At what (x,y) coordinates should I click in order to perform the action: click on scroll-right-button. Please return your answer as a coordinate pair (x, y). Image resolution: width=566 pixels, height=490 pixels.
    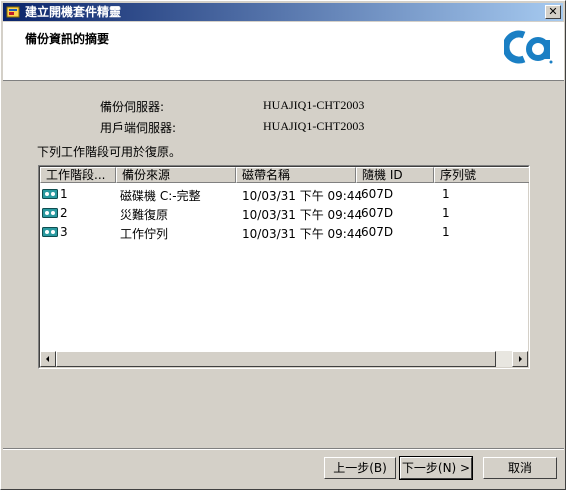
    Looking at the image, I should click on (520, 359).